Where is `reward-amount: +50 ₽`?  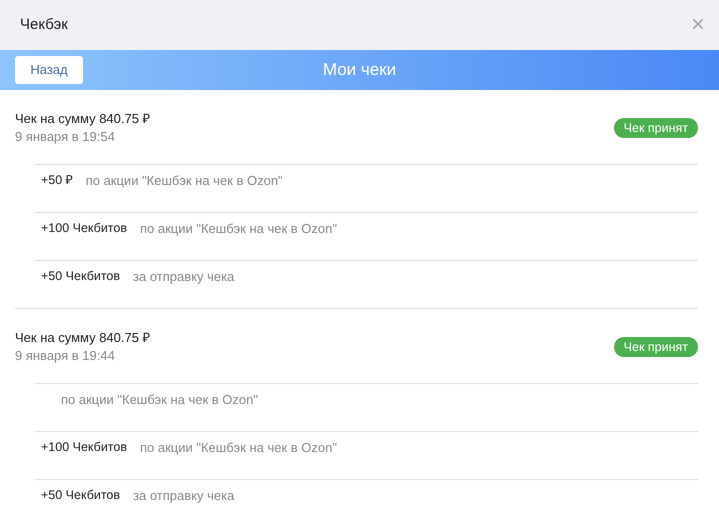
reward-amount: +50 ₽ is located at coordinates (57, 180).